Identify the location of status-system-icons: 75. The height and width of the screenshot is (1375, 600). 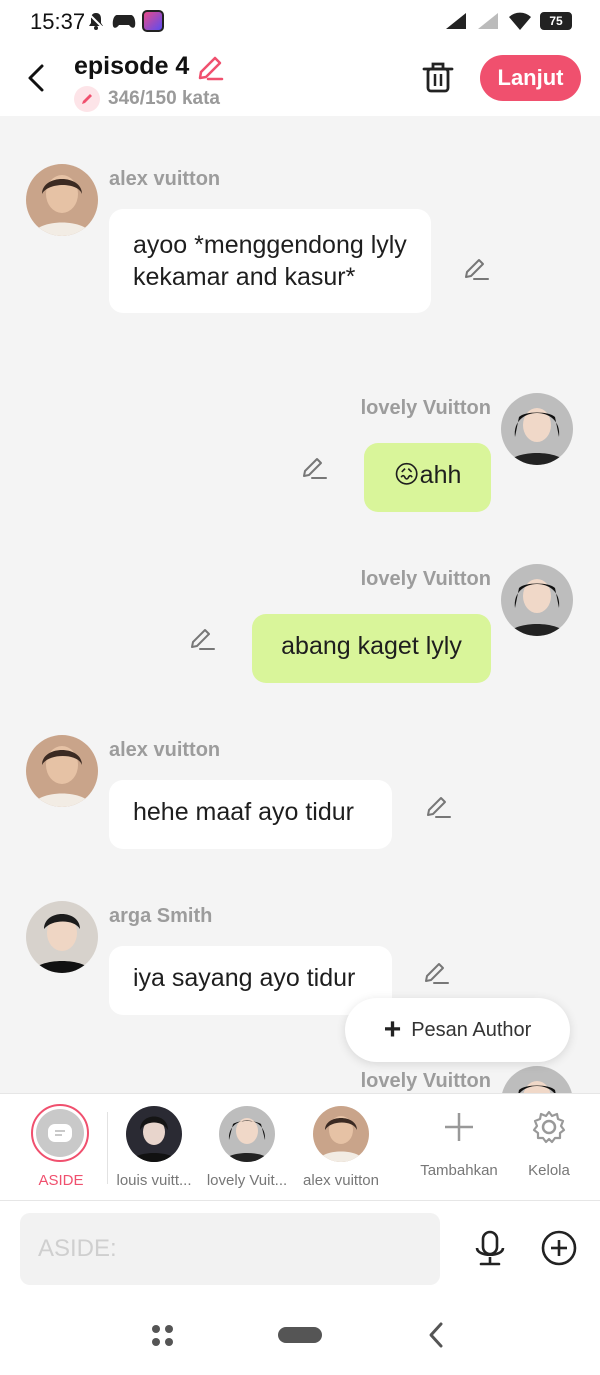
(508, 21).